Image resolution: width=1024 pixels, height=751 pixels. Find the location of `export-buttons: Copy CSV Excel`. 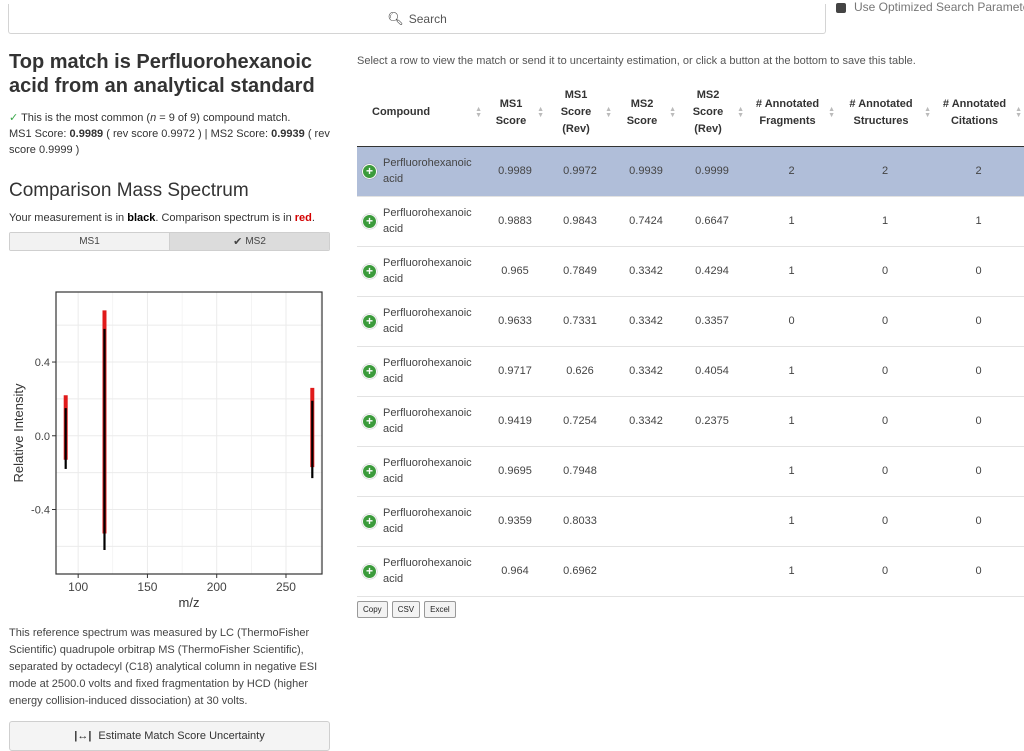

export-buttons: Copy CSV Excel is located at coordinates (406, 609).